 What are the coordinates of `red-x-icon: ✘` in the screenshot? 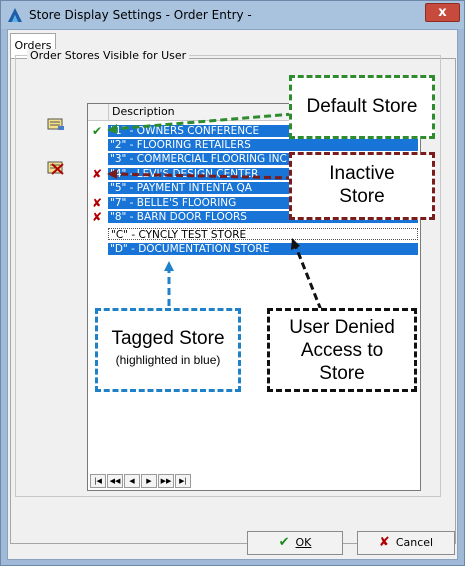 It's located at (384, 542).